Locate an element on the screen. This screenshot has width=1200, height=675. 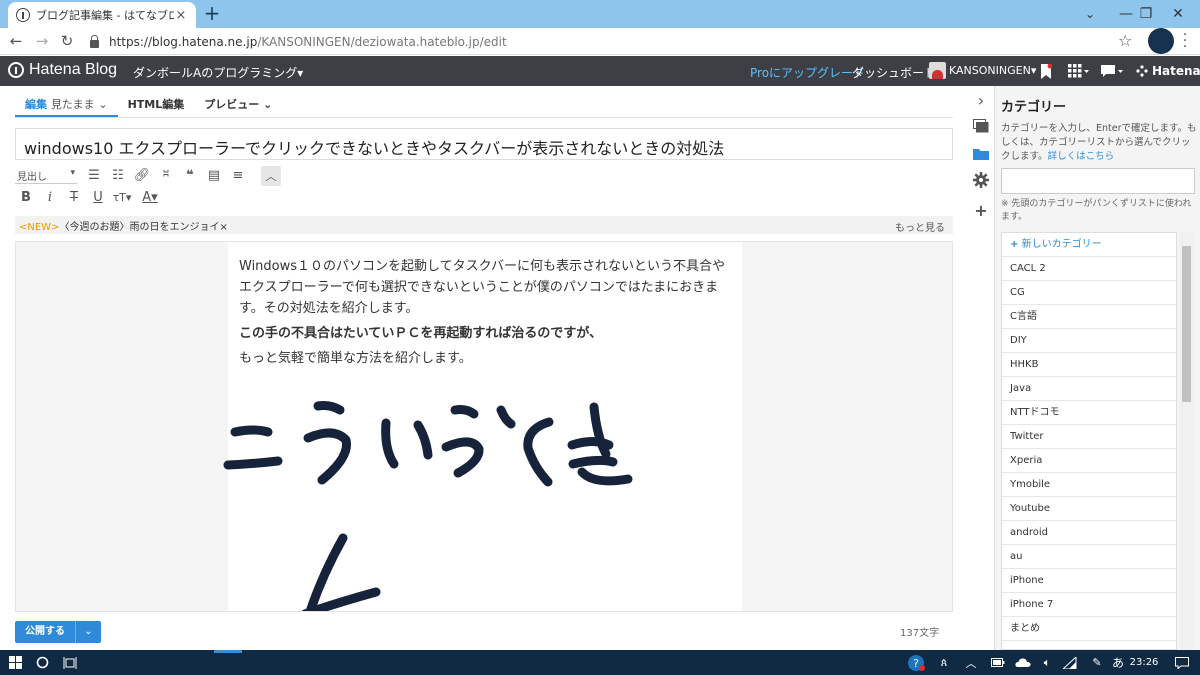
category-folder-icon is located at coordinates (981, 154).